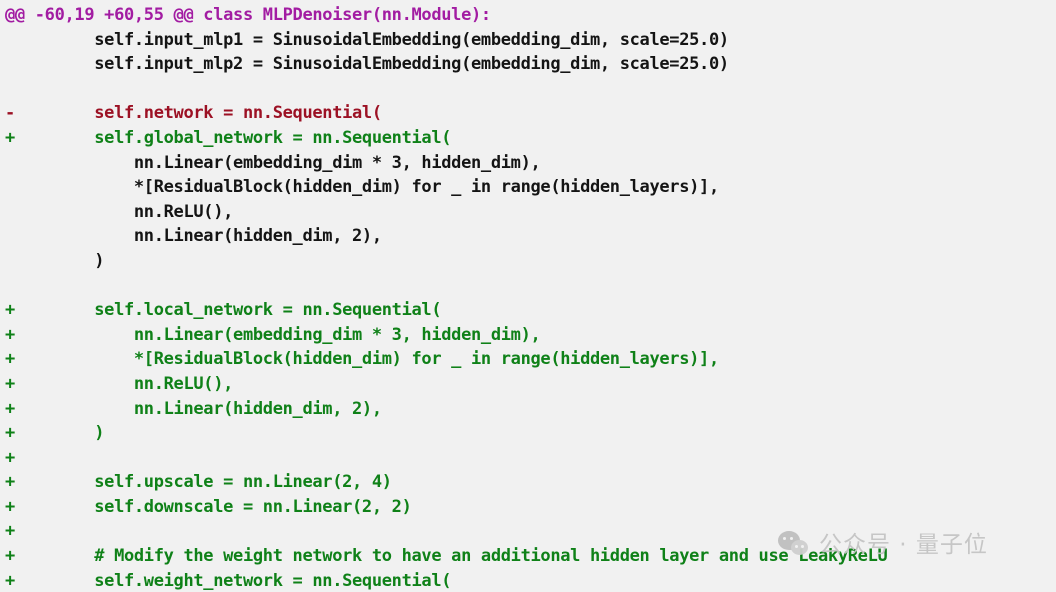 The height and width of the screenshot is (592, 1056). I want to click on diff-line-context: nn.ReLU(),, so click(119, 211).